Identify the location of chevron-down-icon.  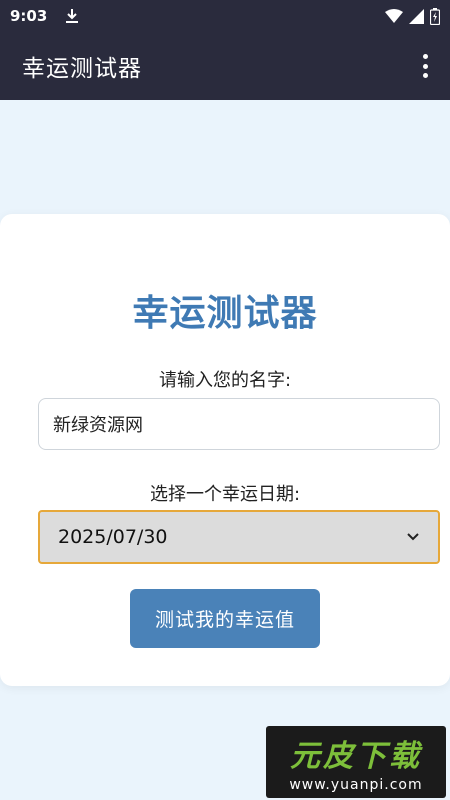
(413, 537).